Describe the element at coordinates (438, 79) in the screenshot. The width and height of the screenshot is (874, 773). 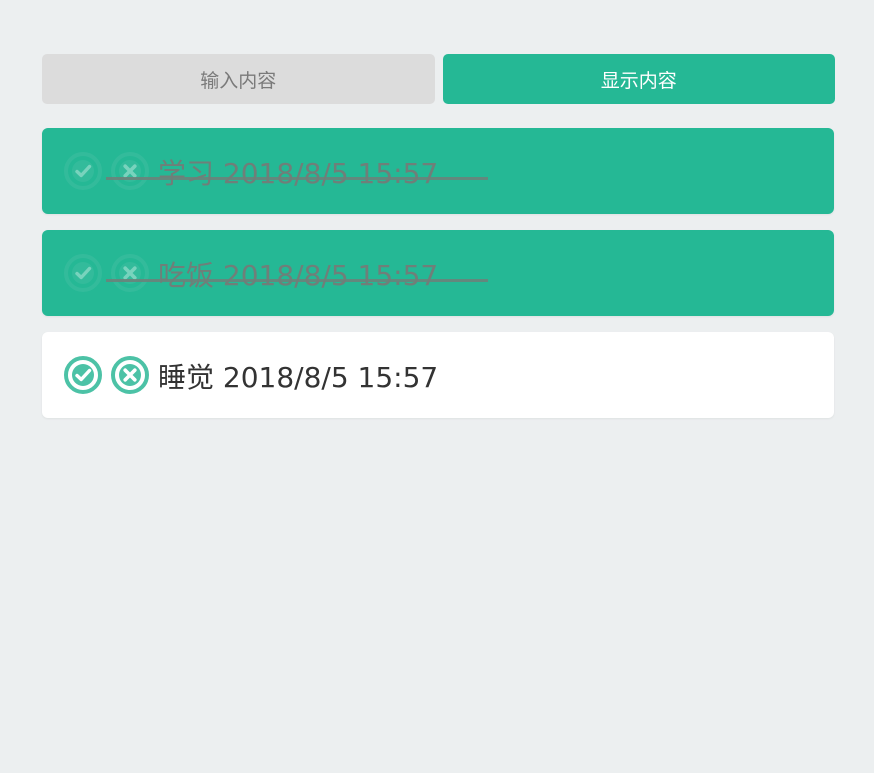
I see `tab-bar: 输入内容 显示内容` at that location.